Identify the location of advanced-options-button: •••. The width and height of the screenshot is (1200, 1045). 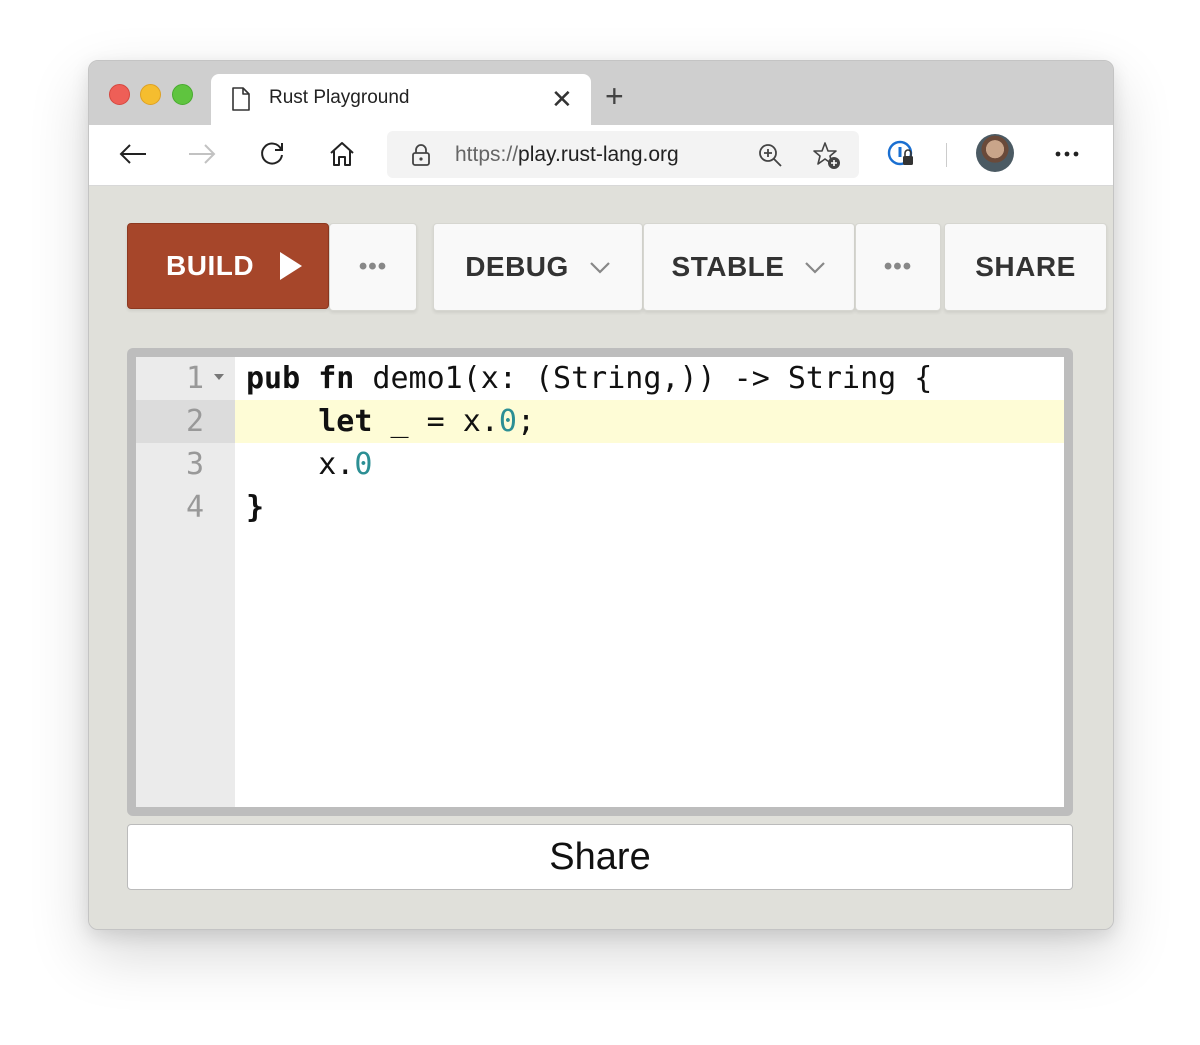
(898, 267).